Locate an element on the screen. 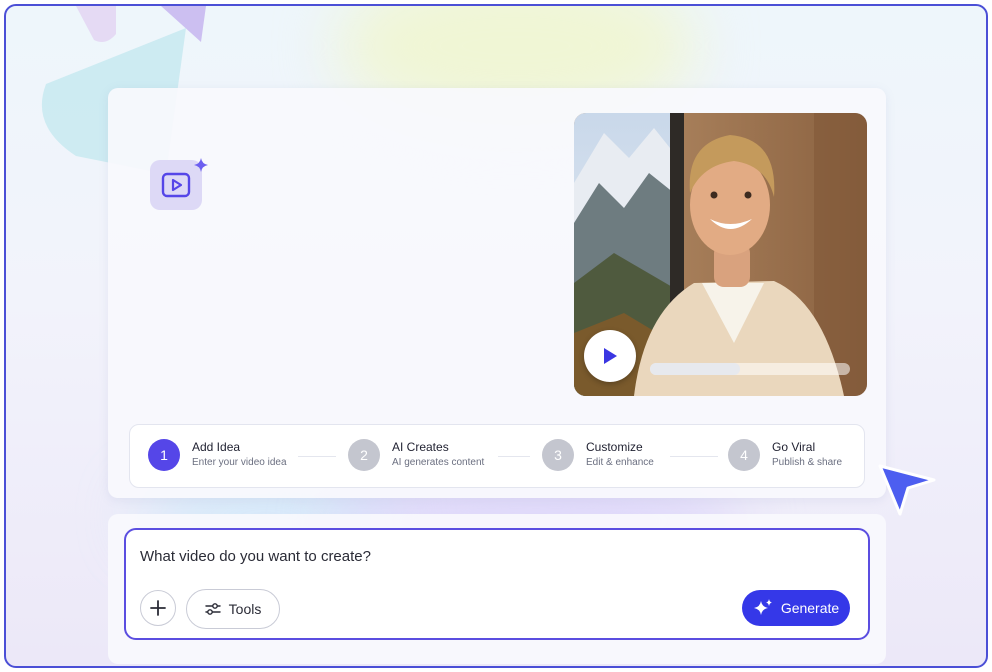 Image resolution: width=992 pixels, height=672 pixels. tools-button: Tools is located at coordinates (233, 609).